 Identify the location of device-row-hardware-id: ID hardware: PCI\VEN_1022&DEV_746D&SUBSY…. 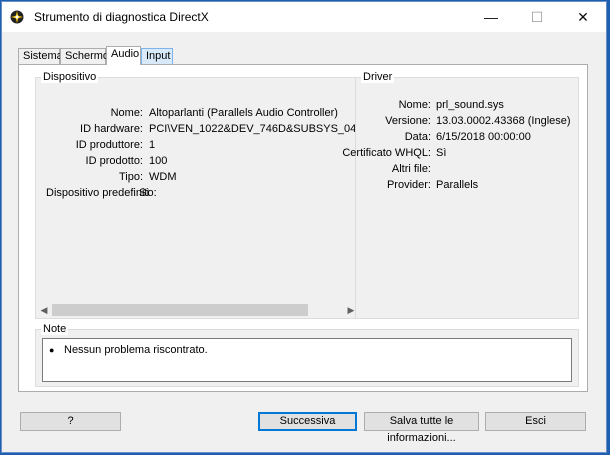
(197, 129).